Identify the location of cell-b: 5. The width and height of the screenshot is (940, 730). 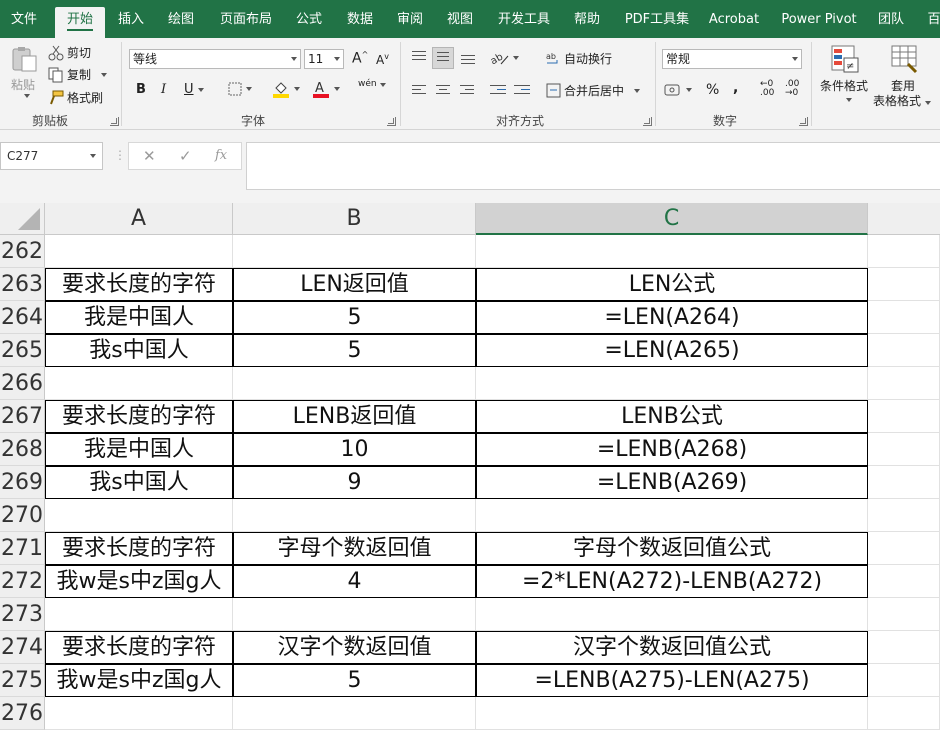
(354, 680).